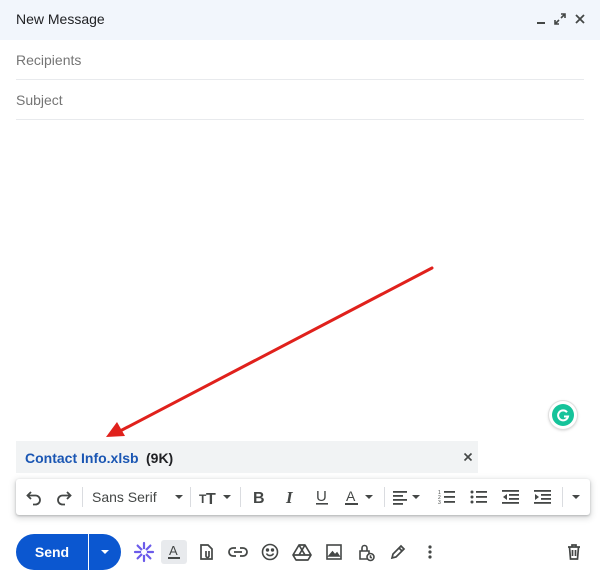 The height and width of the screenshot is (578, 600). What do you see at coordinates (34, 497) in the screenshot?
I see `undo-icon` at bounding box center [34, 497].